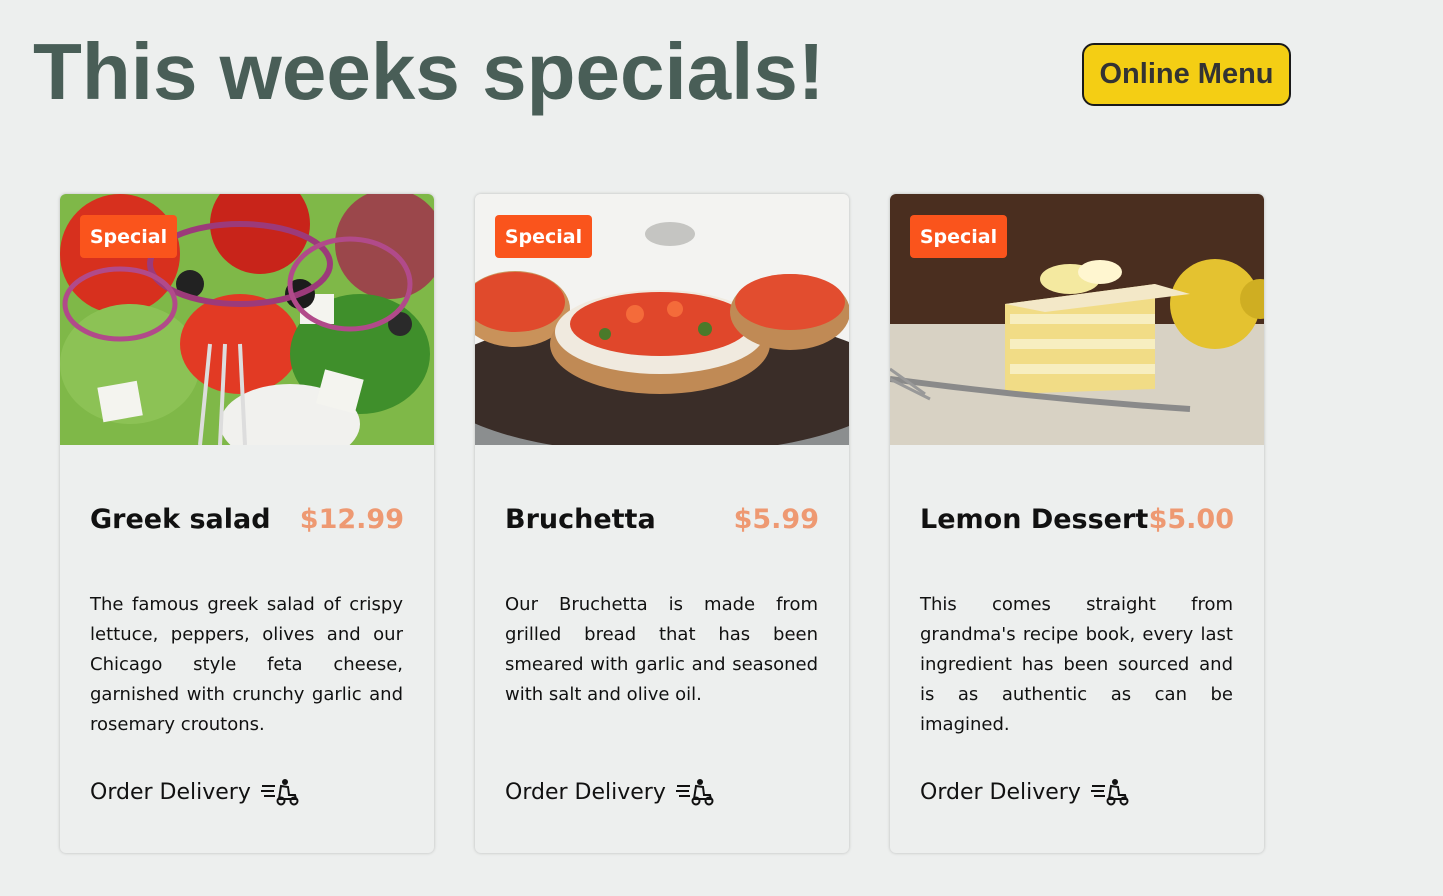 This screenshot has height=896, width=1443. What do you see at coordinates (776, 519) in the screenshot?
I see `dish-price: $5.99` at bounding box center [776, 519].